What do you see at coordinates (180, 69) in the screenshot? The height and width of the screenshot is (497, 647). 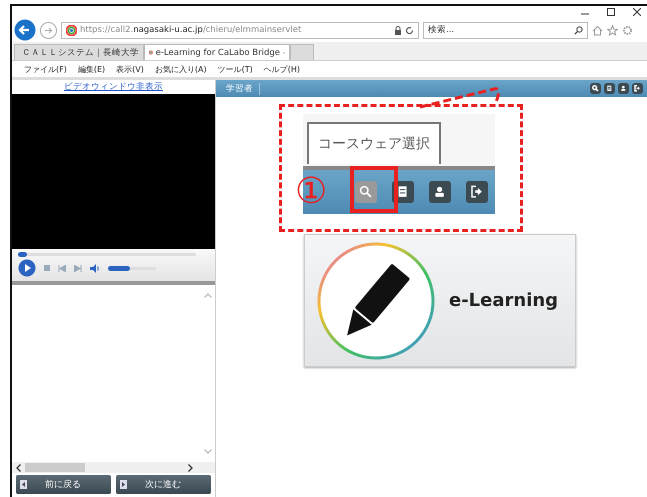 I see `menu-item: お気に入り(A)` at bounding box center [180, 69].